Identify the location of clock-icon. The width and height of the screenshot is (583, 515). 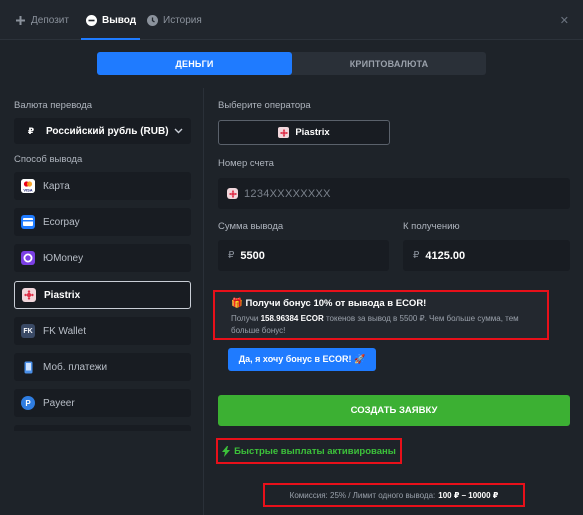
(152, 20).